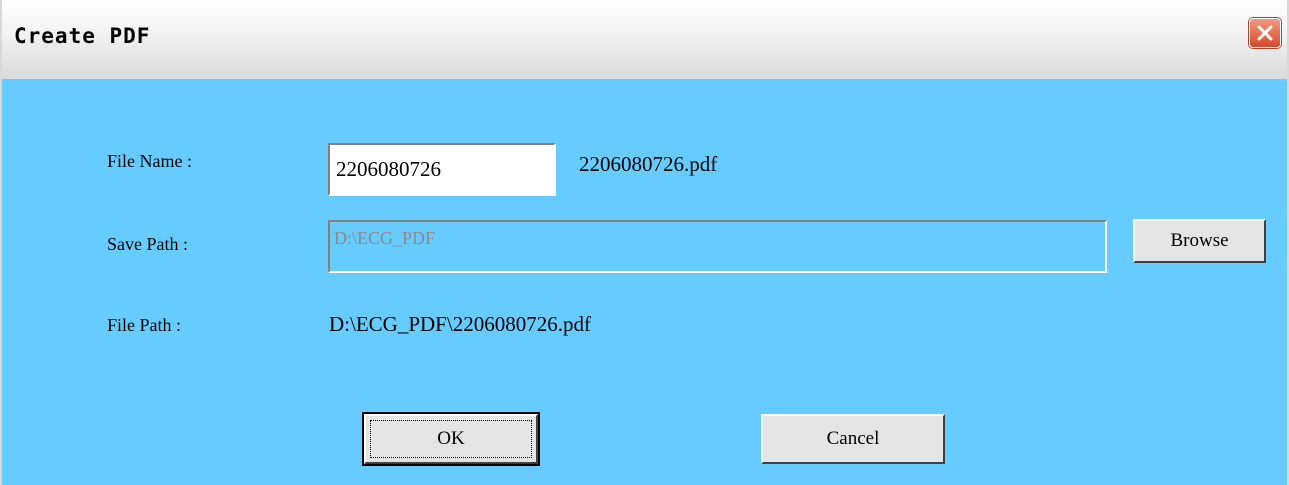 The image size is (1289, 485). I want to click on ok-button: OK, so click(451, 439).